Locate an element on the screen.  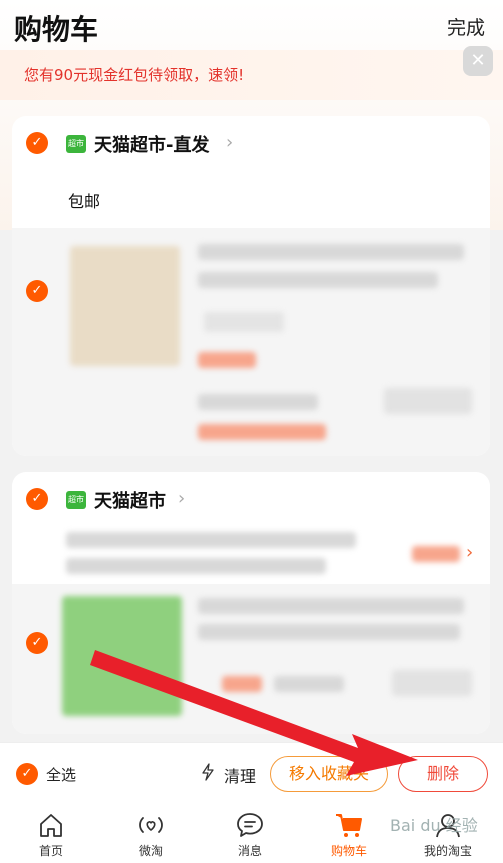
select-all-checkbox: ✓ is located at coordinates (27, 774).